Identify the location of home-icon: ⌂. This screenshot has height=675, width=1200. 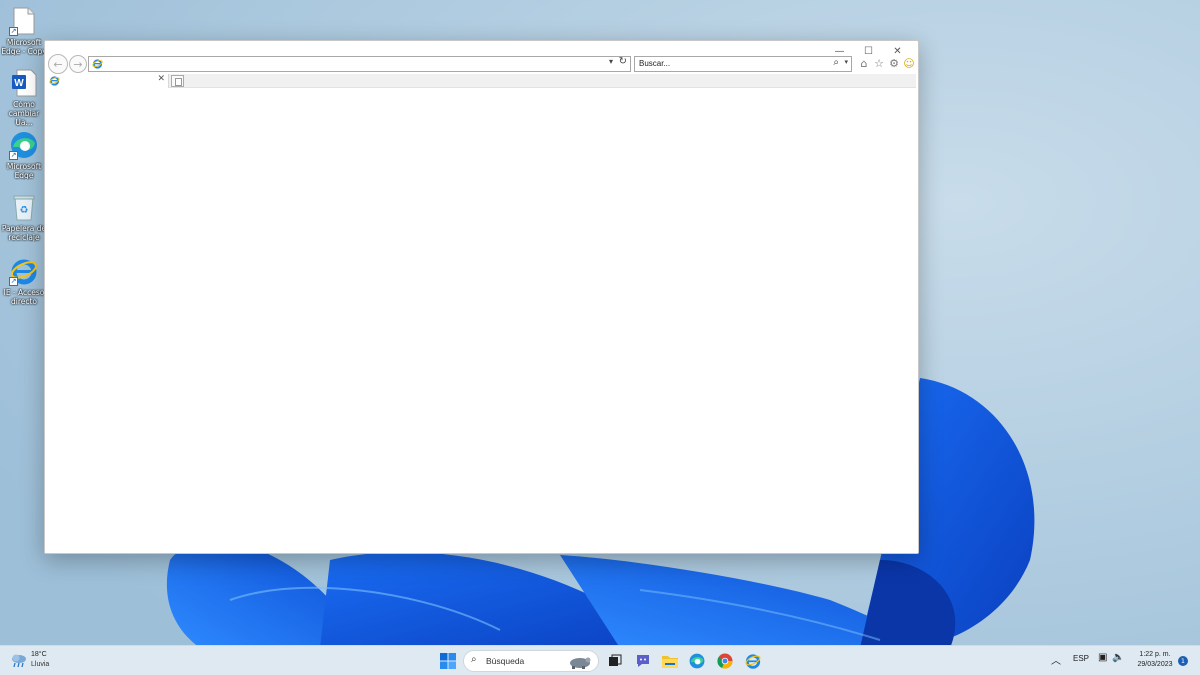
(864, 63).